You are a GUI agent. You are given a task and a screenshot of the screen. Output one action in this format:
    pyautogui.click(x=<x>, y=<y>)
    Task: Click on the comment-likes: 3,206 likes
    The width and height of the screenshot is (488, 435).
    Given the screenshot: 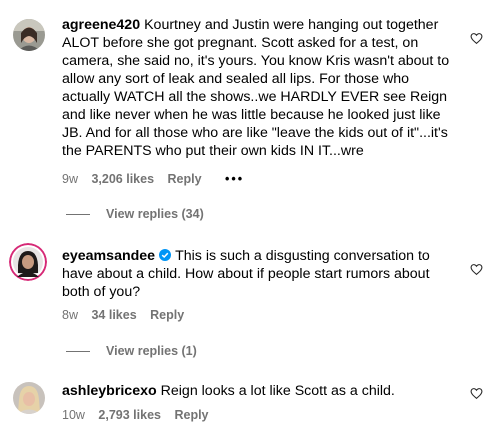 What is the action you would take?
    pyautogui.click(x=122, y=179)
    